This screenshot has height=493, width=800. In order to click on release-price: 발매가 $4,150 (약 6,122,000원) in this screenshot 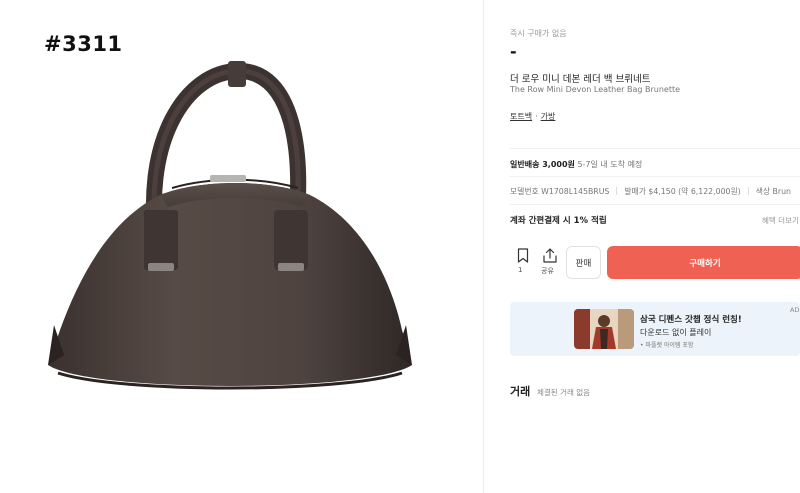, I will do `click(682, 191)`.